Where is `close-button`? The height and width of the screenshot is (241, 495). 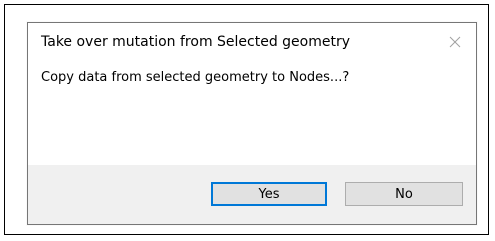 close-button is located at coordinates (455, 42).